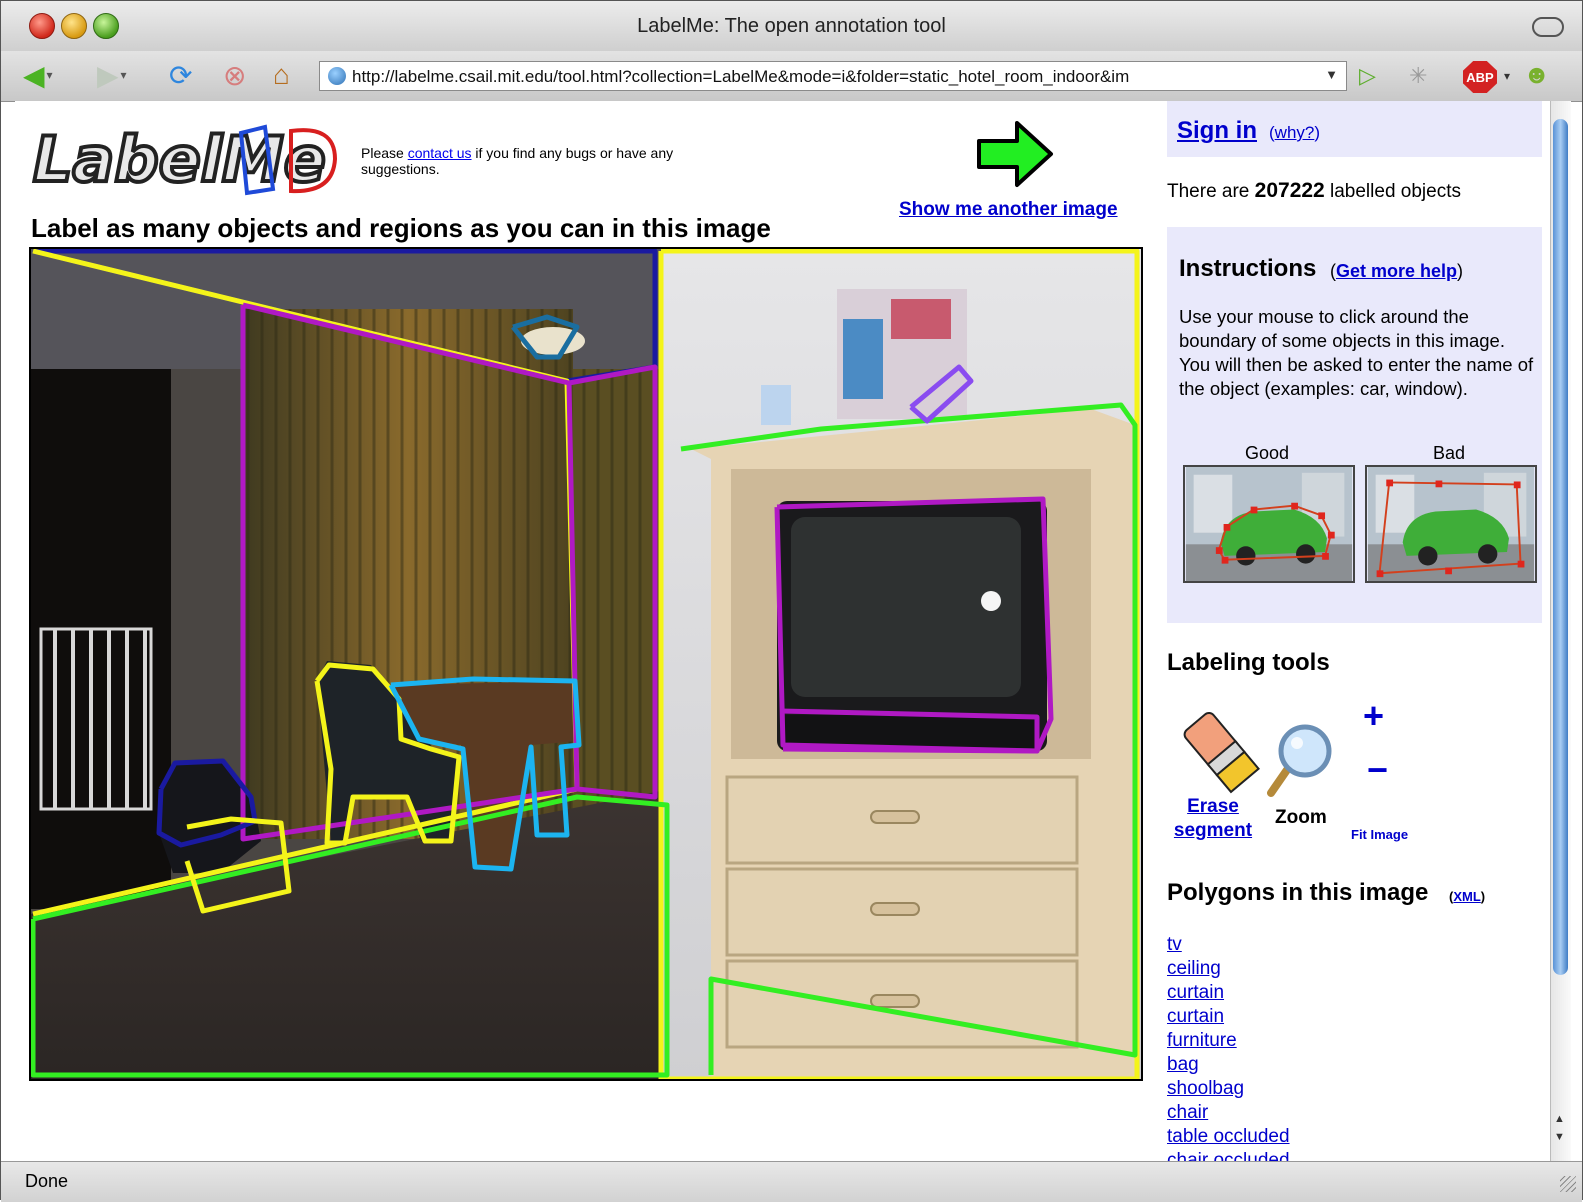 The height and width of the screenshot is (1202, 1583). I want to click on status-bar: Done, so click(791, 1181).